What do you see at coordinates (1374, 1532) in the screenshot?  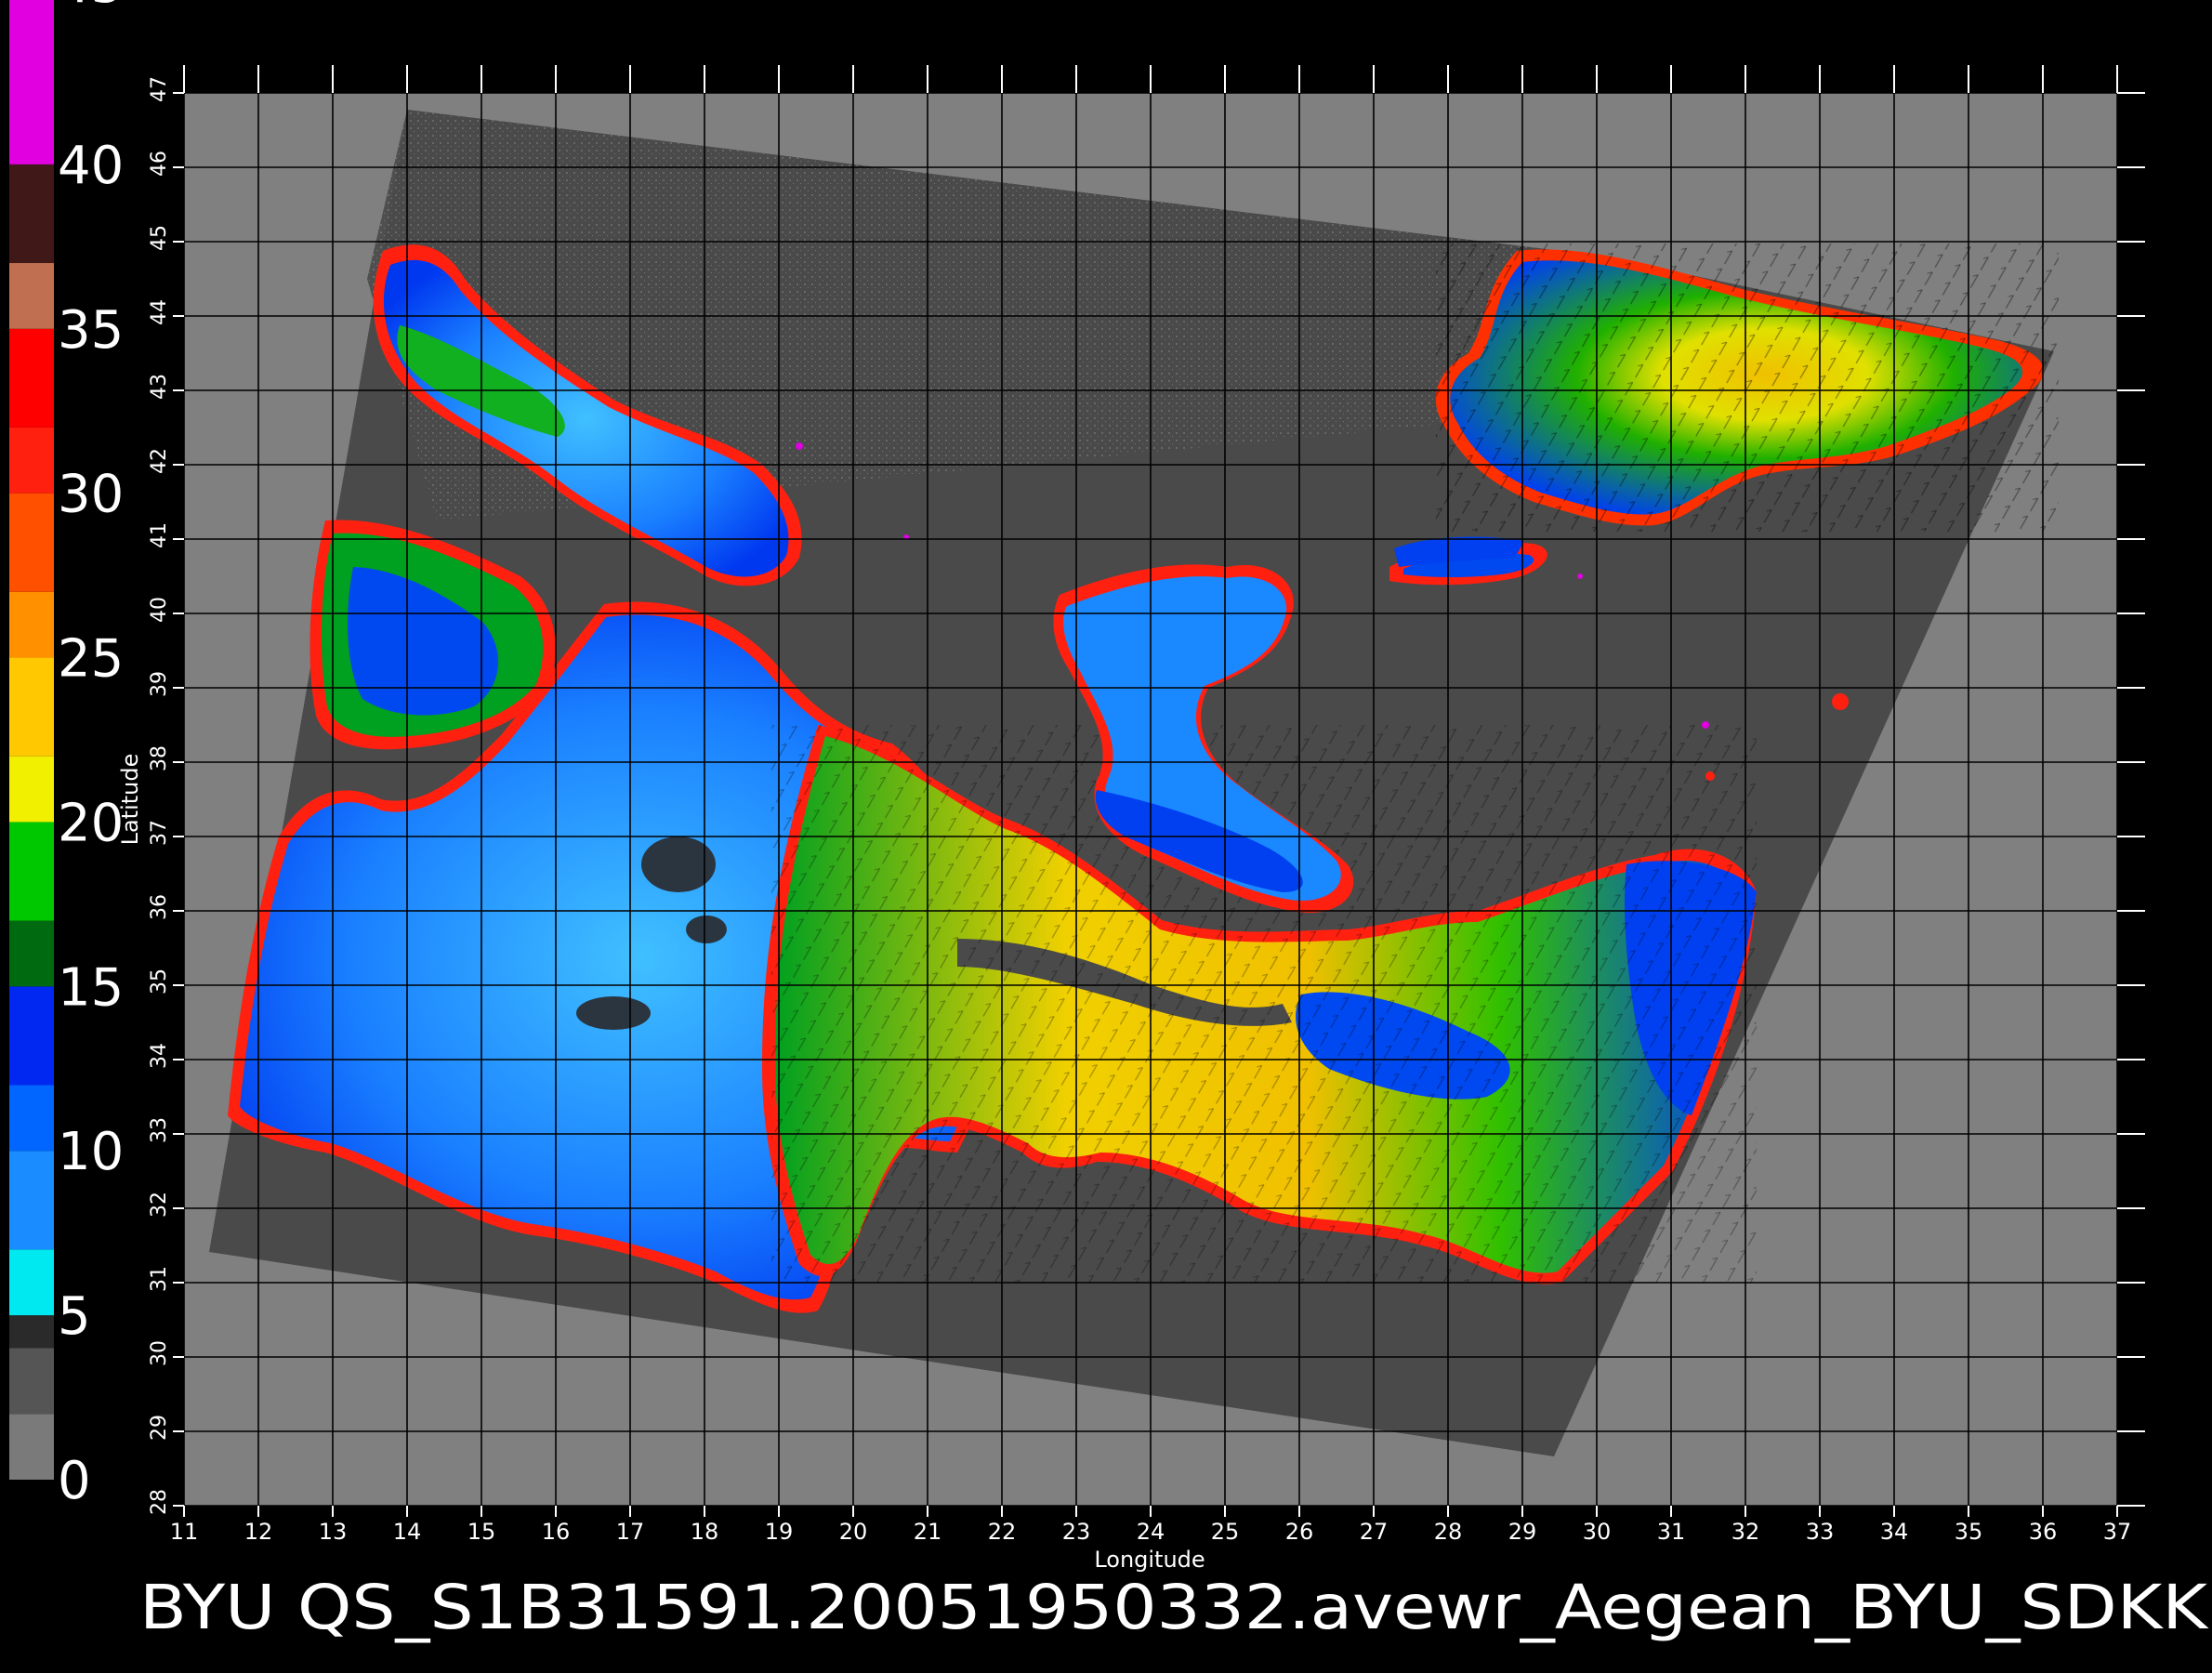 I see `x-tick-label: 27` at bounding box center [1374, 1532].